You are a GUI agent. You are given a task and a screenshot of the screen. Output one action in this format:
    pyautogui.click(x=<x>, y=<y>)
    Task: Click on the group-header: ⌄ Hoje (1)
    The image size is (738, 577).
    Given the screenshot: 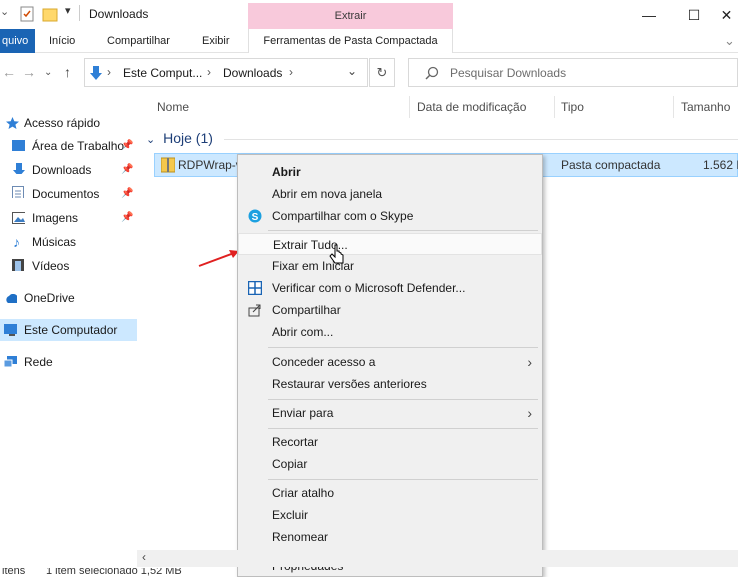 What is the action you would take?
    pyautogui.click(x=179, y=140)
    